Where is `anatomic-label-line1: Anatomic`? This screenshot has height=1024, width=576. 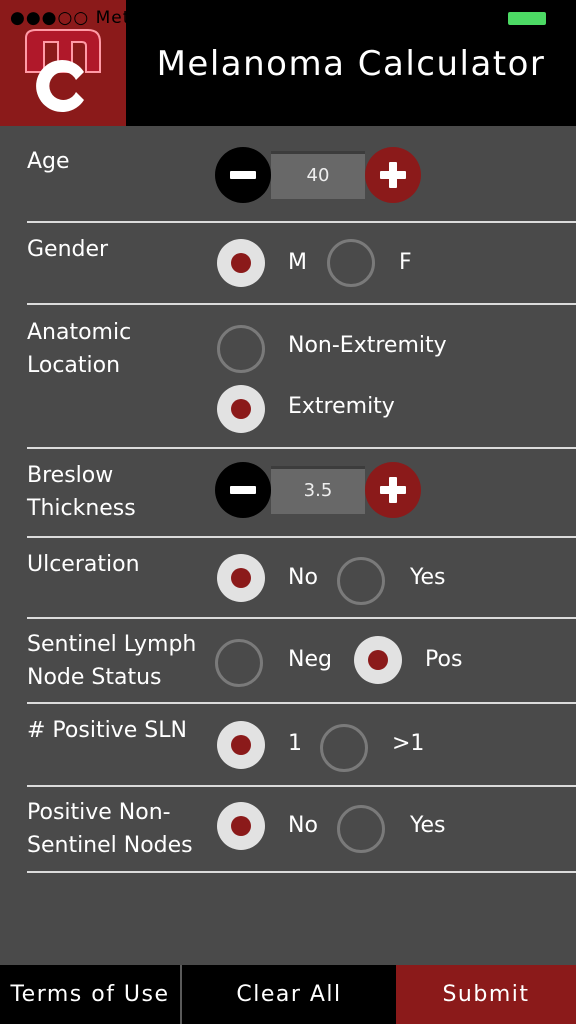 anatomic-label-line1: Anatomic is located at coordinates (79, 332).